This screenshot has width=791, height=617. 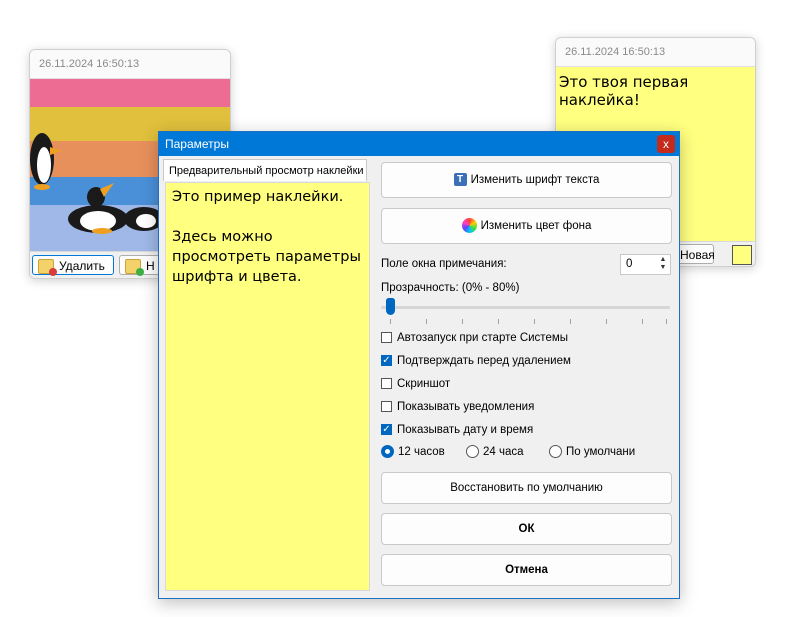 I want to click on preview-line-1: Это пример наклейки., so click(x=258, y=197).